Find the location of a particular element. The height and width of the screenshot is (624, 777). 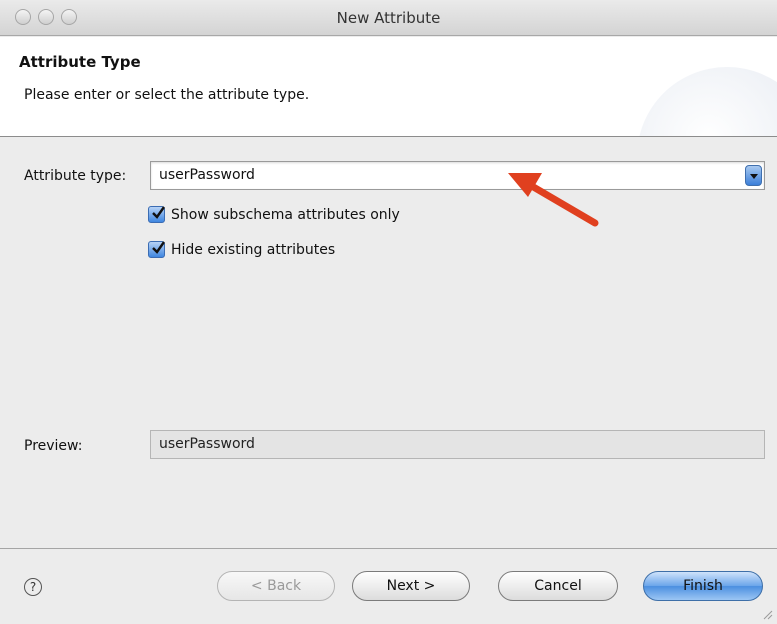

title-bar: New Attribute is located at coordinates (388, 18).